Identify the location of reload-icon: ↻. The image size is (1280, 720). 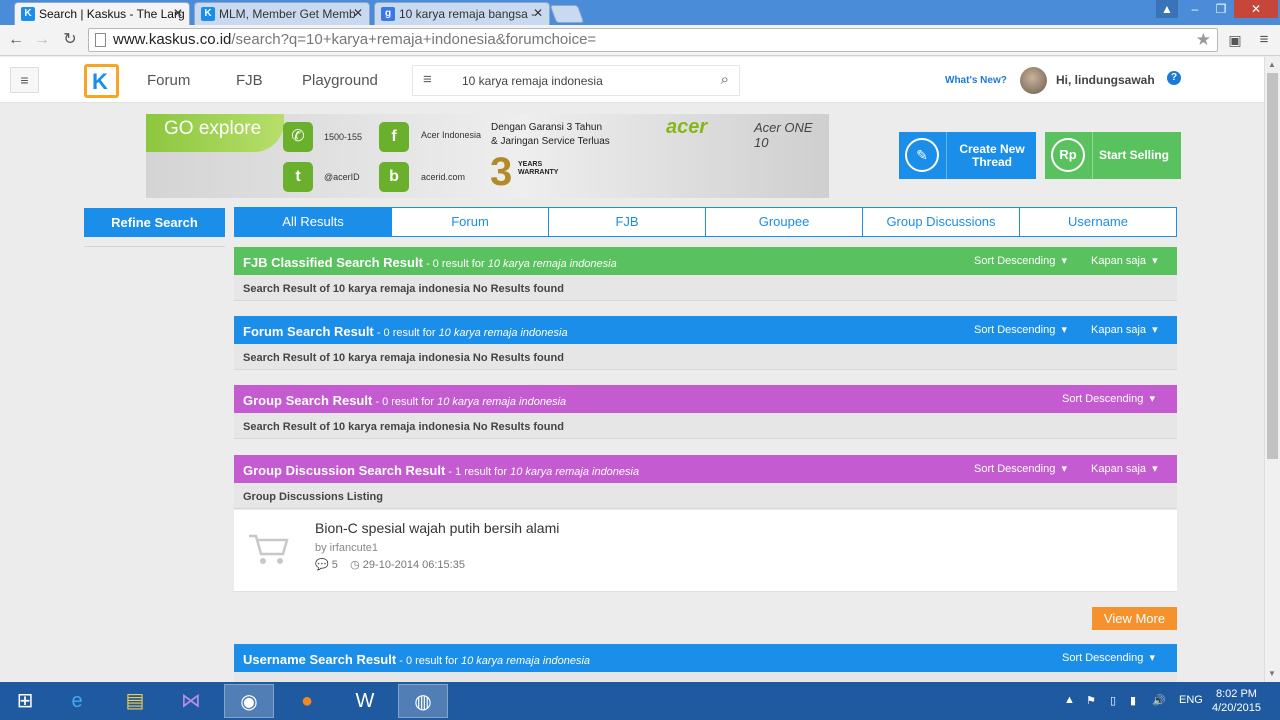
(70, 40).